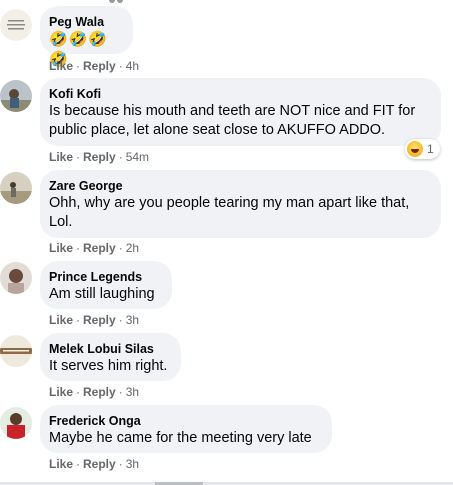  I want to click on reaction-summary: 1, so click(422, 149).